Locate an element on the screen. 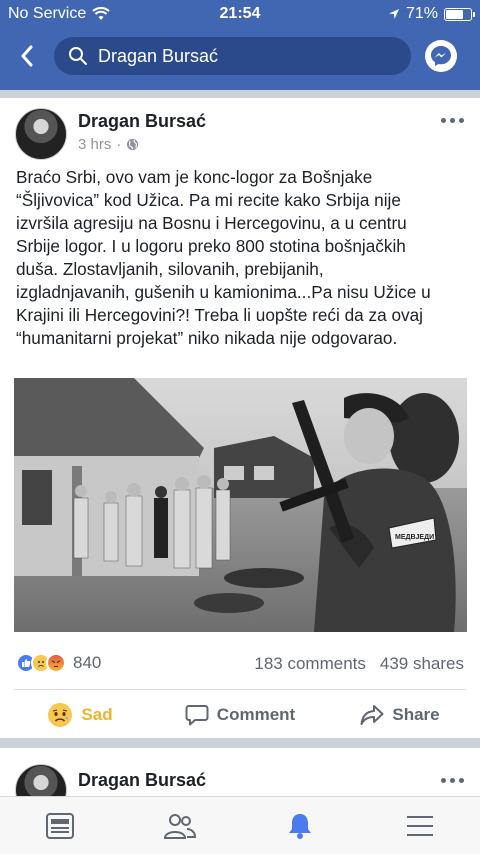 The width and height of the screenshot is (480, 854). nav-row: Dragan Bursać is located at coordinates (240, 56).